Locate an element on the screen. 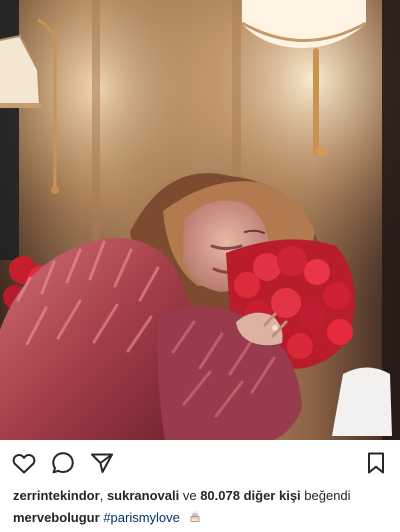 This screenshot has width=400, height=532. heart-icon is located at coordinates (24, 464).